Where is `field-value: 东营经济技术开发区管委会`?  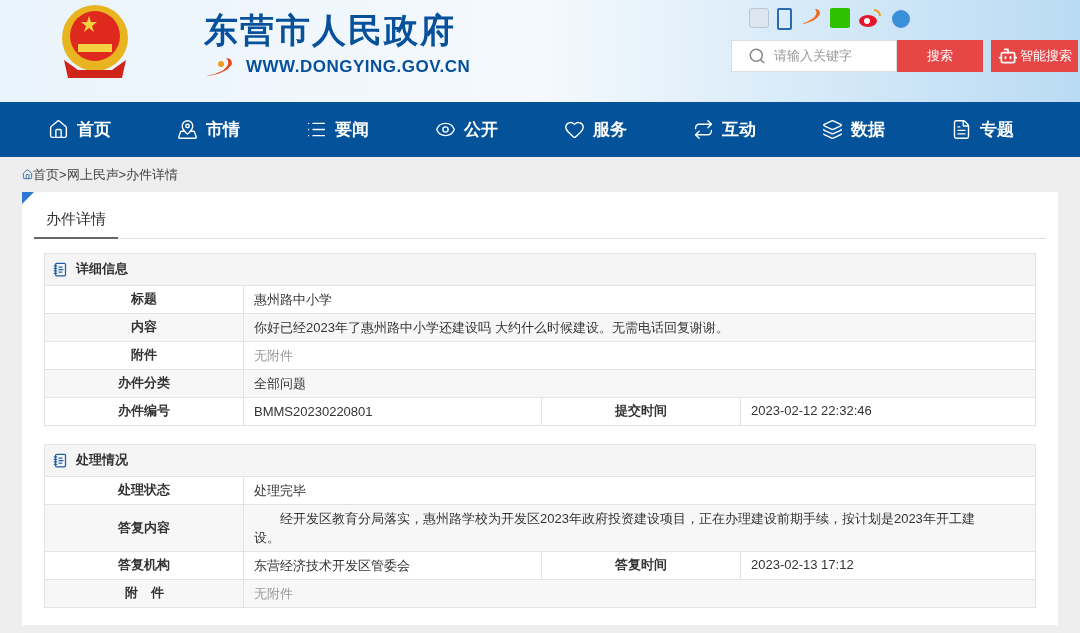
field-value: 东营经济技术开发区管委会 is located at coordinates (332, 565).